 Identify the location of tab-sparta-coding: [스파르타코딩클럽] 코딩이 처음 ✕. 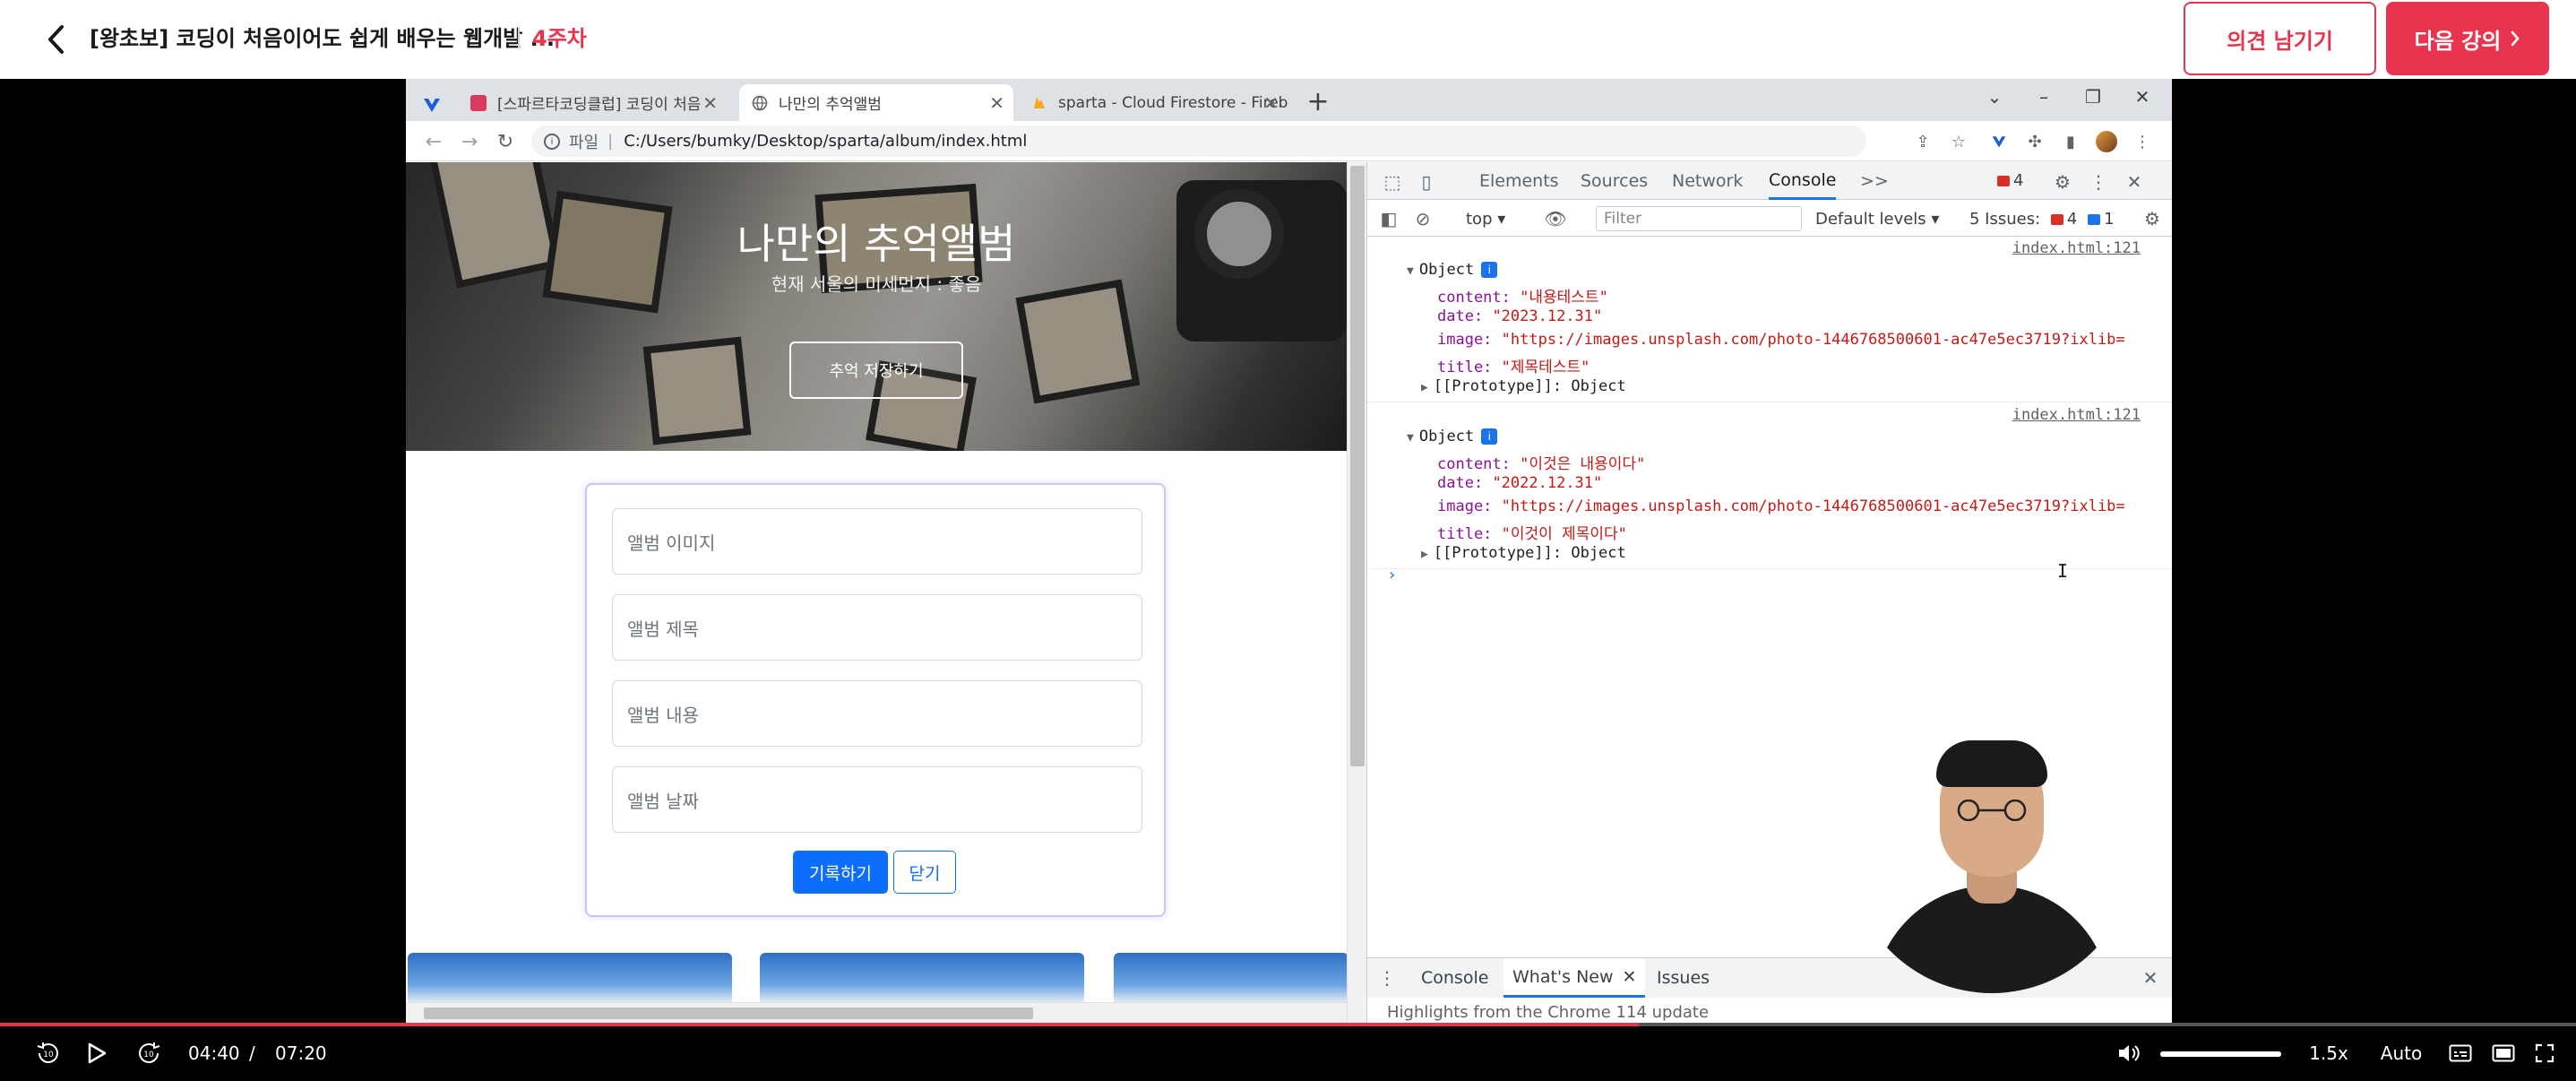
(592, 102).